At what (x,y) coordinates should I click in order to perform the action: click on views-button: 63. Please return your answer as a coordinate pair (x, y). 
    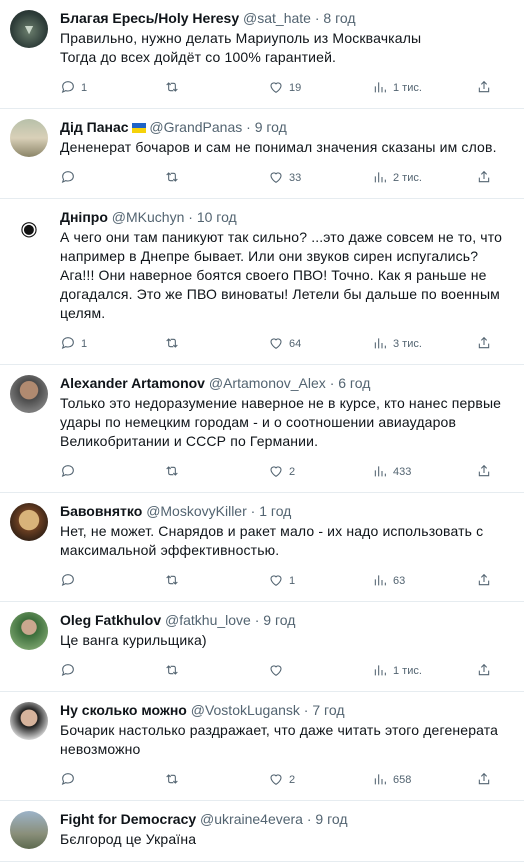
    Looking at the image, I should click on (424, 581).